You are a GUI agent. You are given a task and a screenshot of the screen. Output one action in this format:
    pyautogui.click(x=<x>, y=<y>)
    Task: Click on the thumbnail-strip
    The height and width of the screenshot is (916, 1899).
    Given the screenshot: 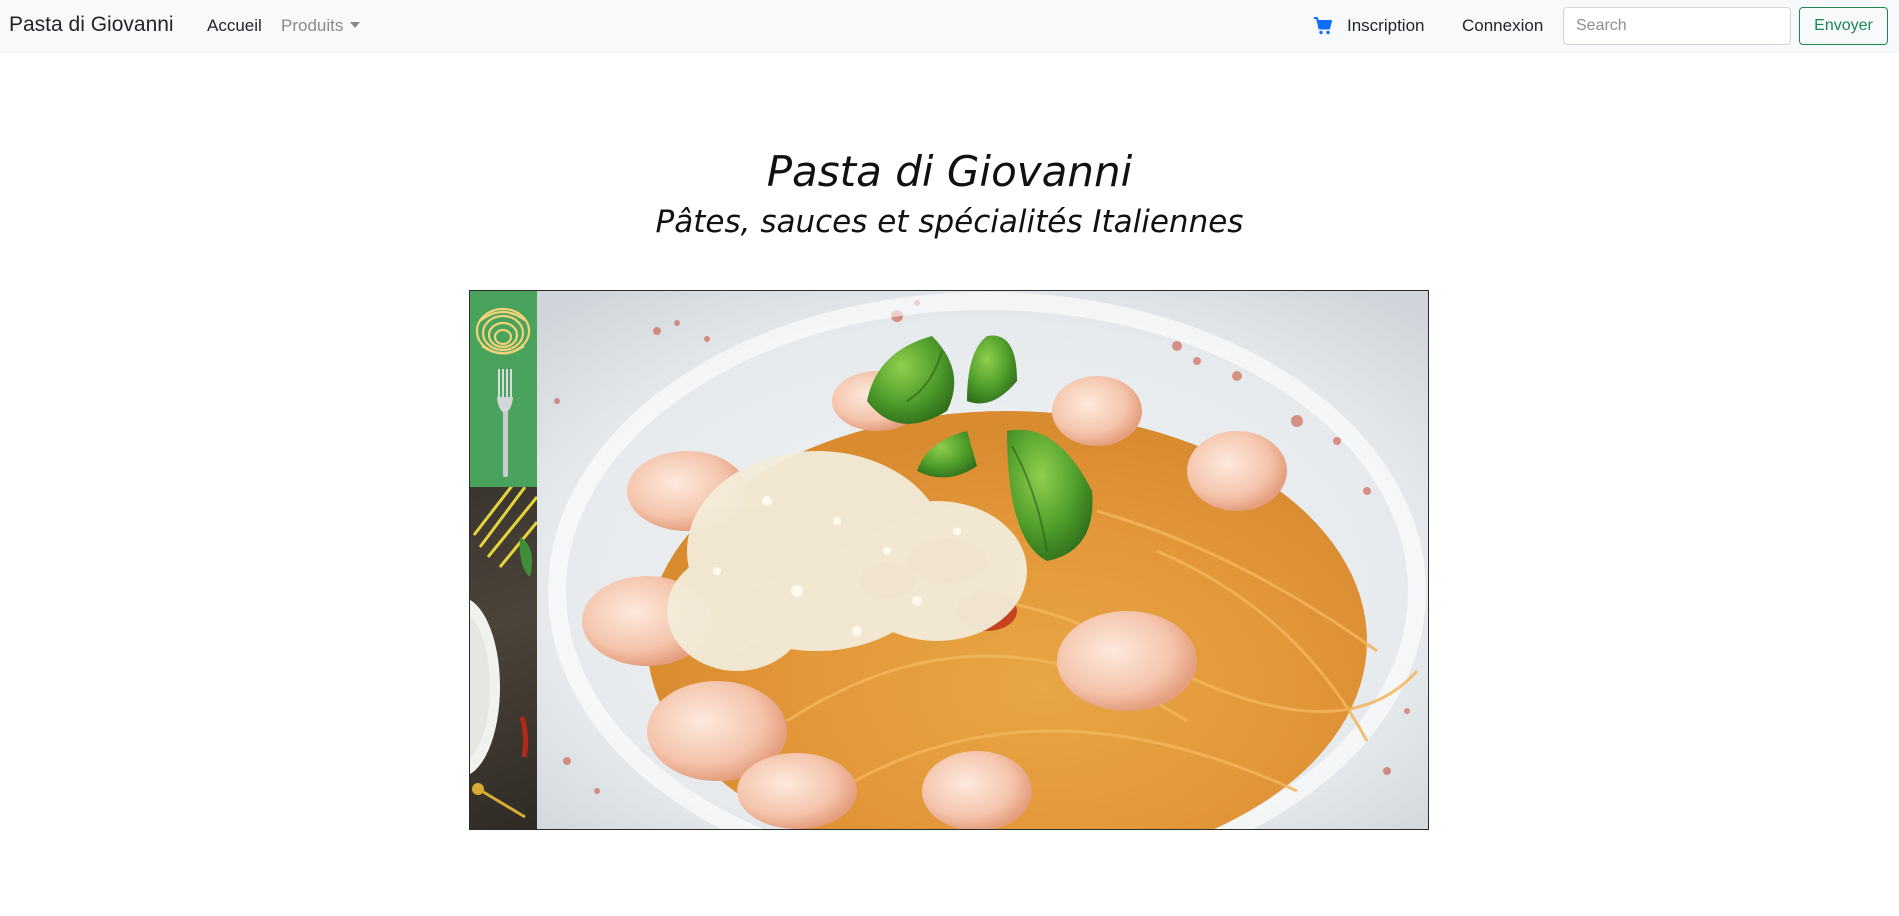 What is the action you would take?
    pyautogui.click(x=504, y=560)
    